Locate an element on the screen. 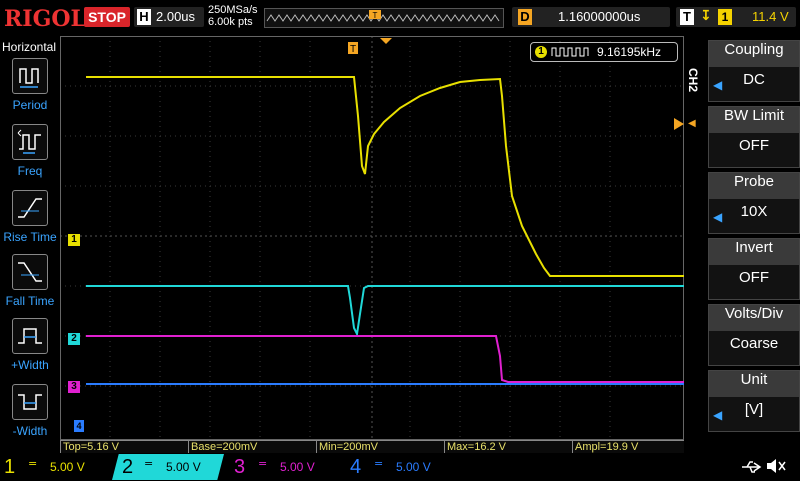  unit-title: Unit is located at coordinates (754, 384).